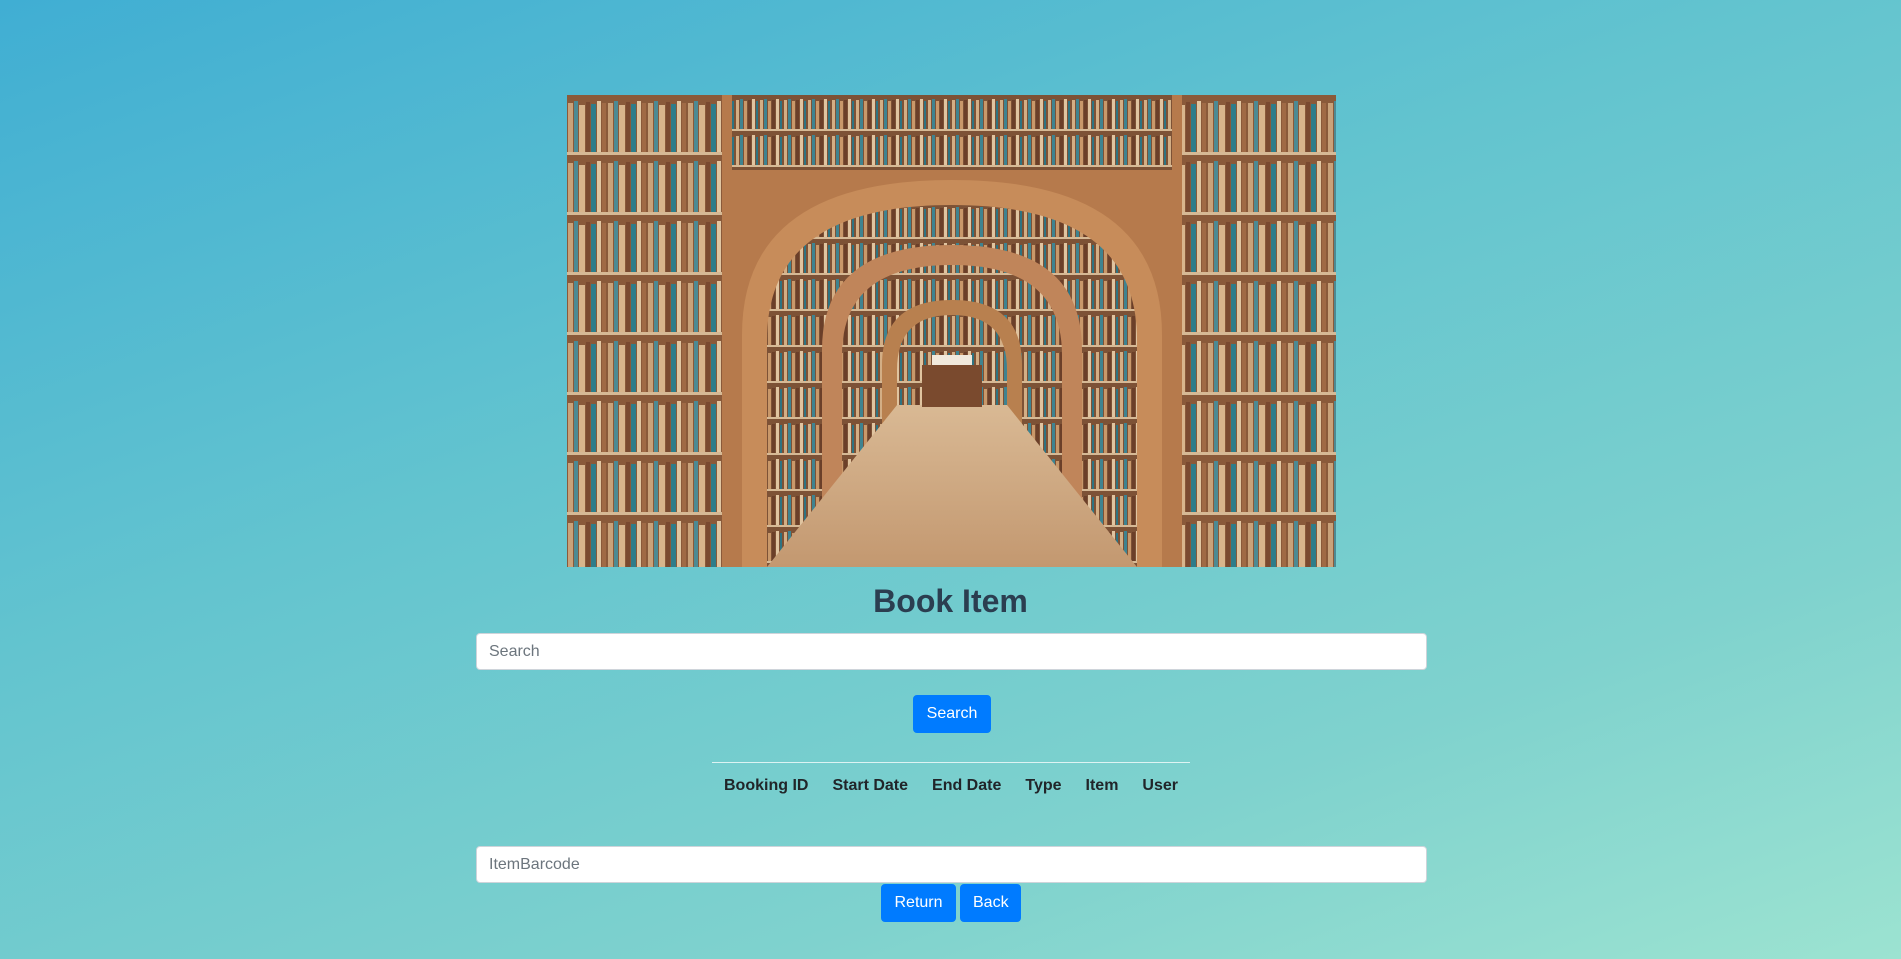 The height and width of the screenshot is (959, 1901). I want to click on search-button: Search, so click(952, 714).